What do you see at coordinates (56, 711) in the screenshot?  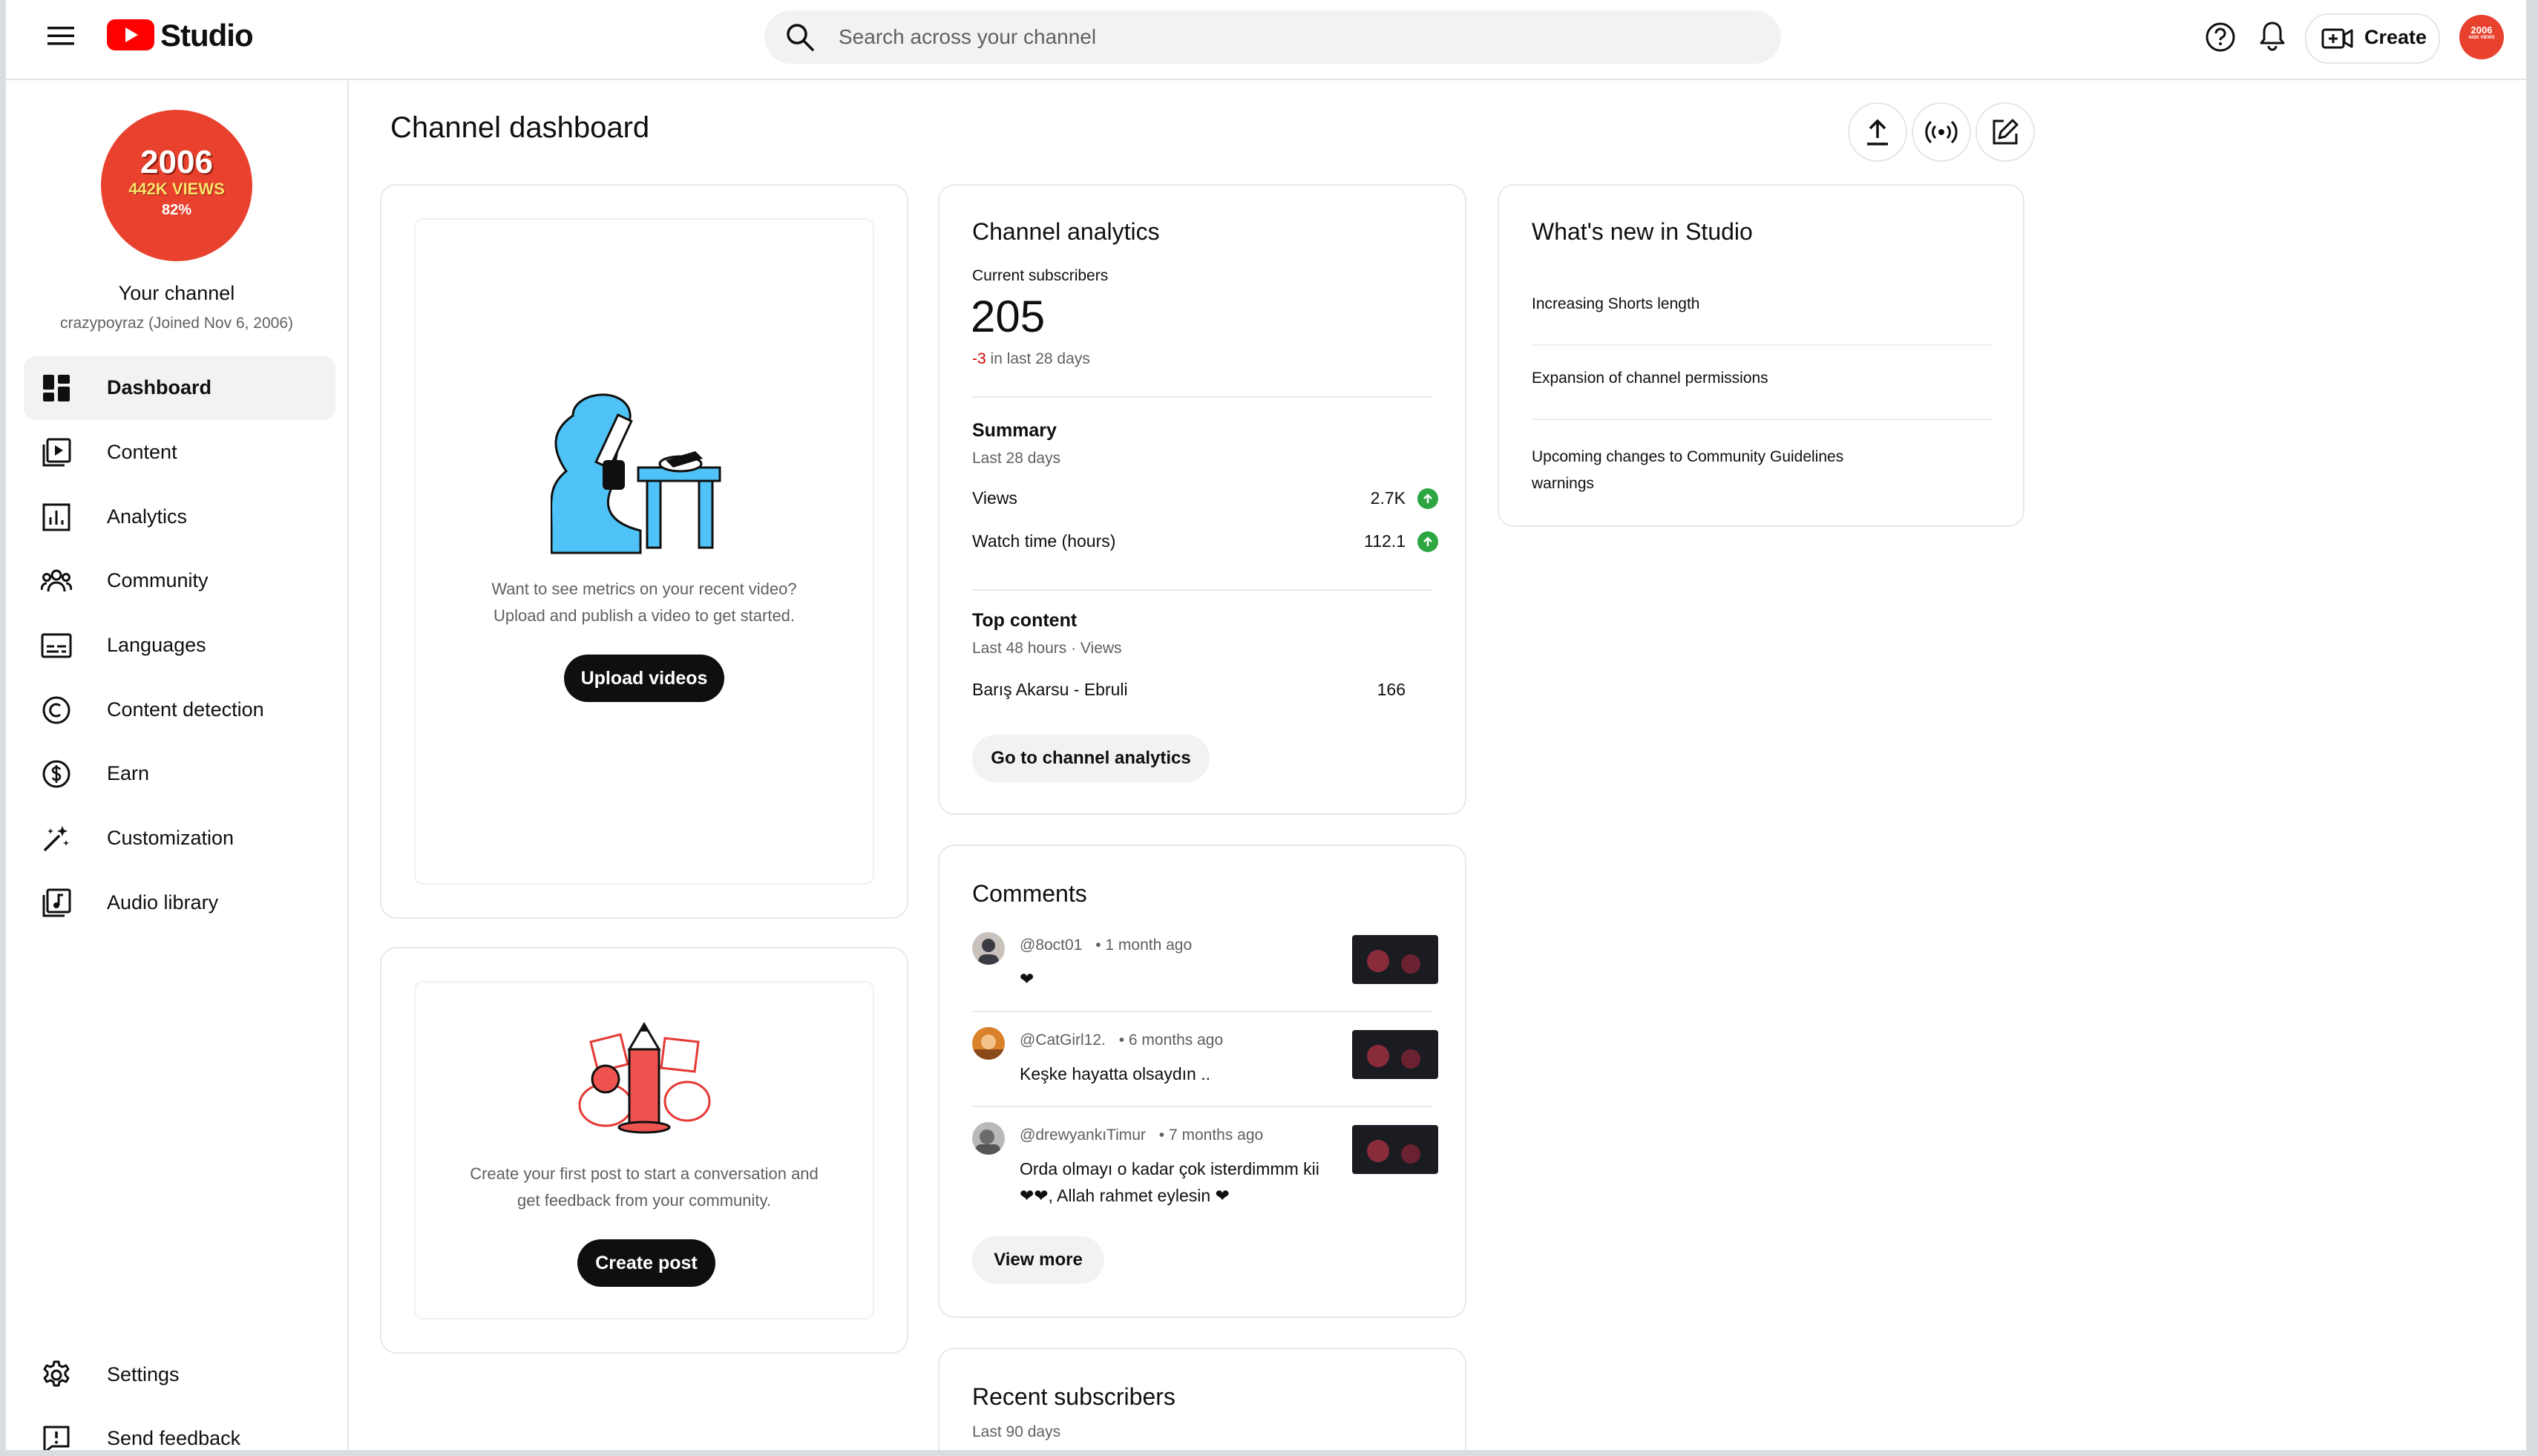 I see `copyright-icon` at bounding box center [56, 711].